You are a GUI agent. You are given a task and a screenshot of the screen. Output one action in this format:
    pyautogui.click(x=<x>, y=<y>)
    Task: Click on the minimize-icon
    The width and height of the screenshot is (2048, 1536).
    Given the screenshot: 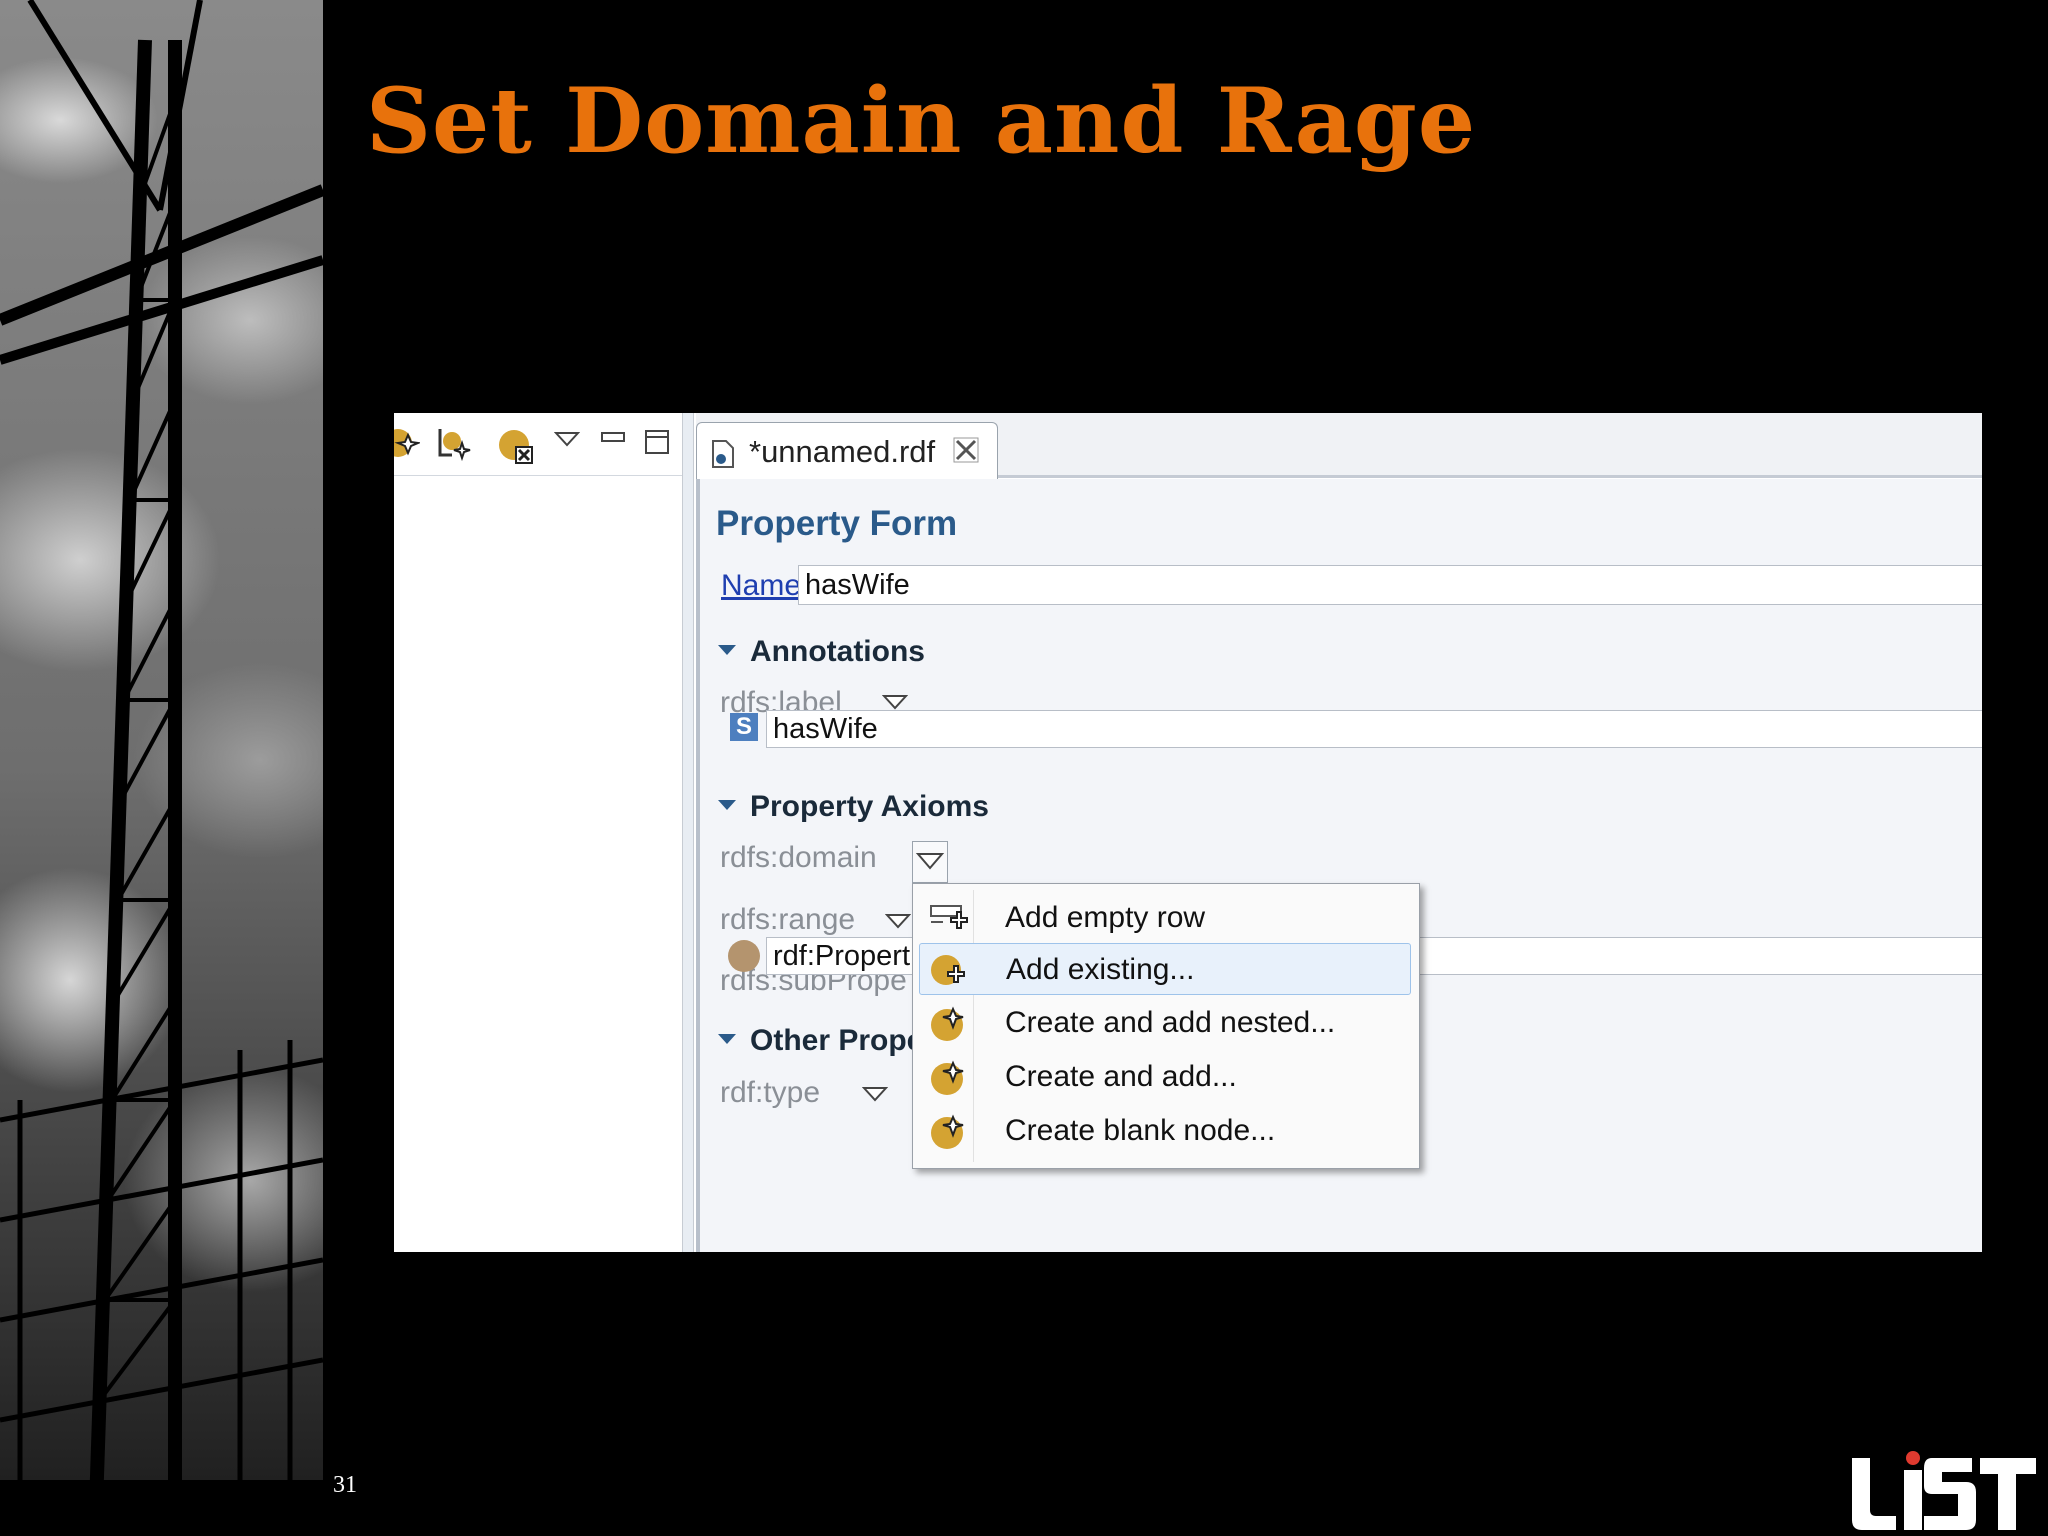 What is the action you would take?
    pyautogui.click(x=613, y=440)
    